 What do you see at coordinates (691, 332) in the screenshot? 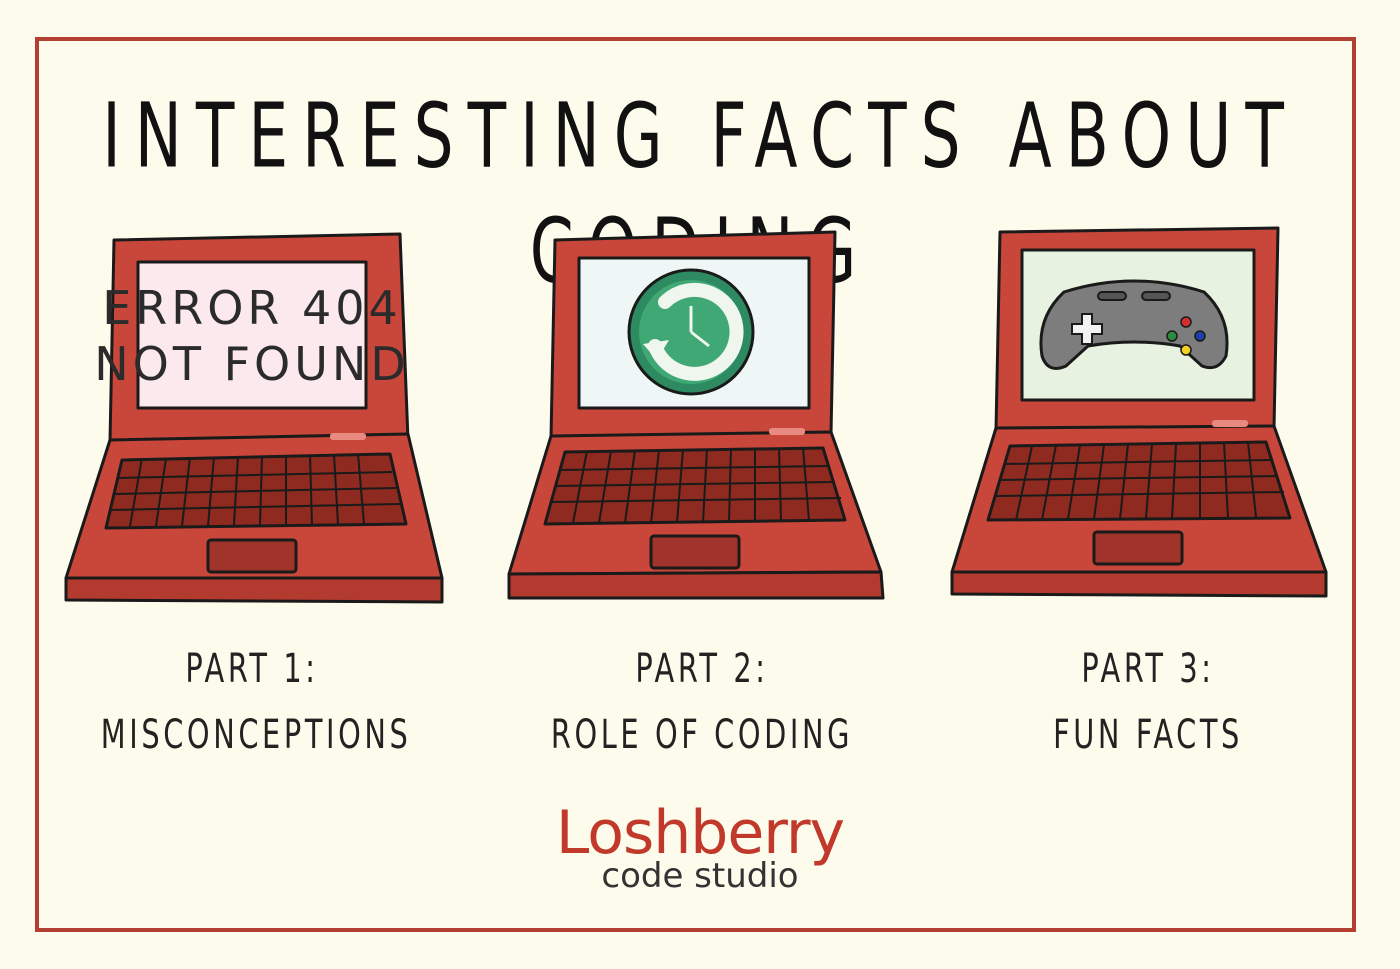
I see `time-machine-icon` at bounding box center [691, 332].